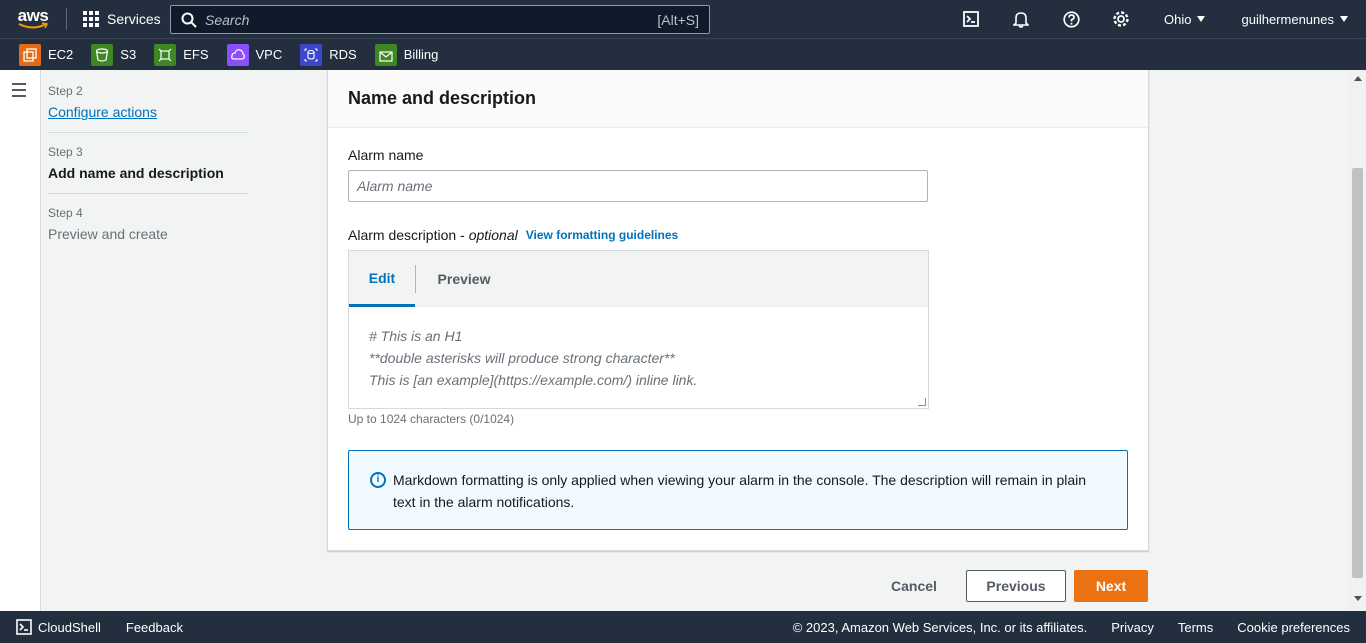 The image size is (1366, 643). What do you see at coordinates (406, 235) in the screenshot?
I see `desc-label-text: Alarm description -` at bounding box center [406, 235].